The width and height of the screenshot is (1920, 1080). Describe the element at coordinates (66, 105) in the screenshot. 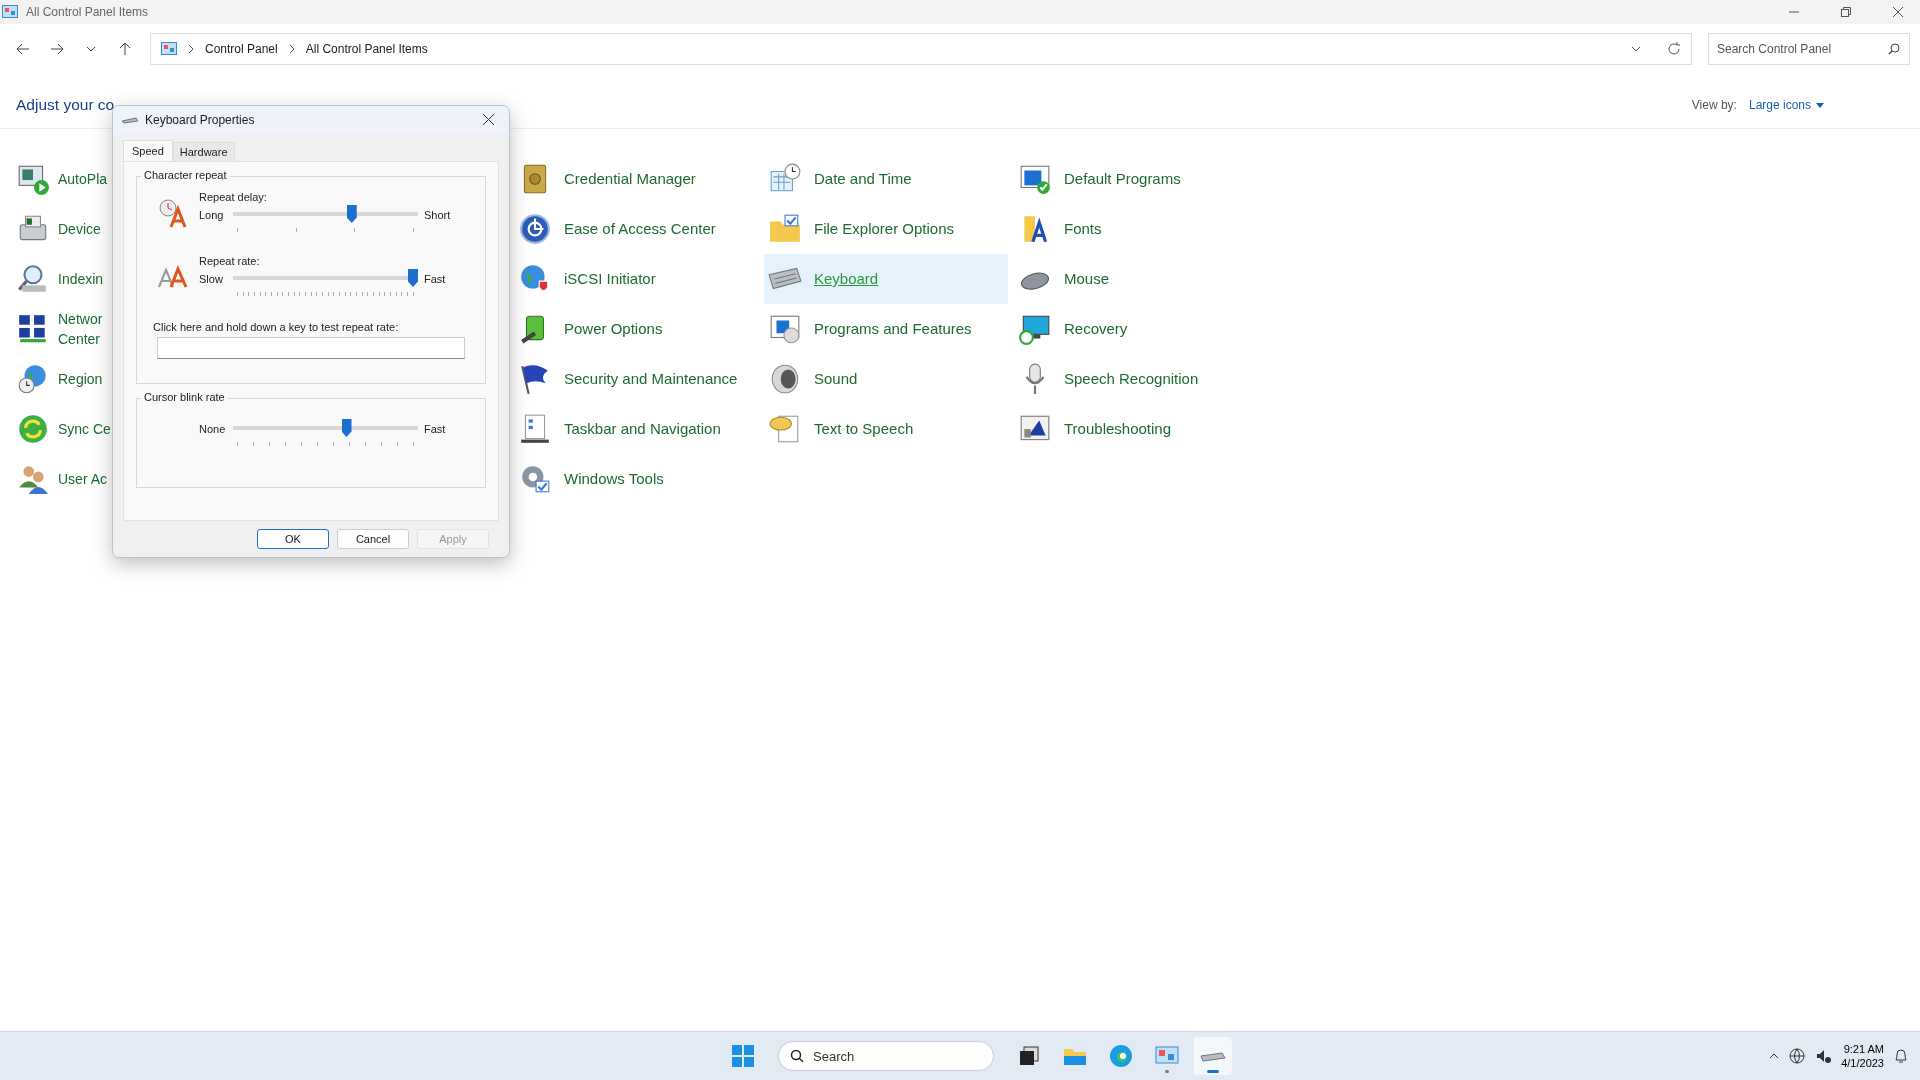

I see `page-heading: Adjust your co` at that location.